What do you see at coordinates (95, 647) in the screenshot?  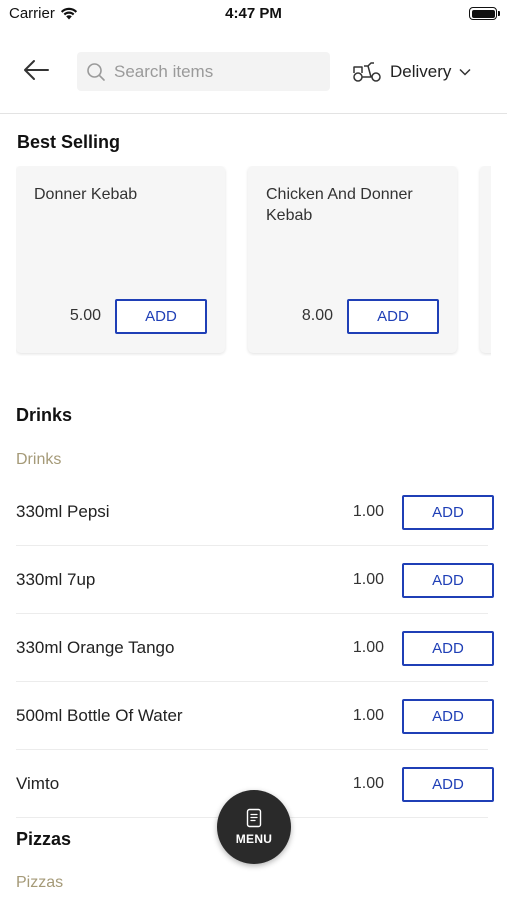 I see `item-name: 330ml Orange Tango` at bounding box center [95, 647].